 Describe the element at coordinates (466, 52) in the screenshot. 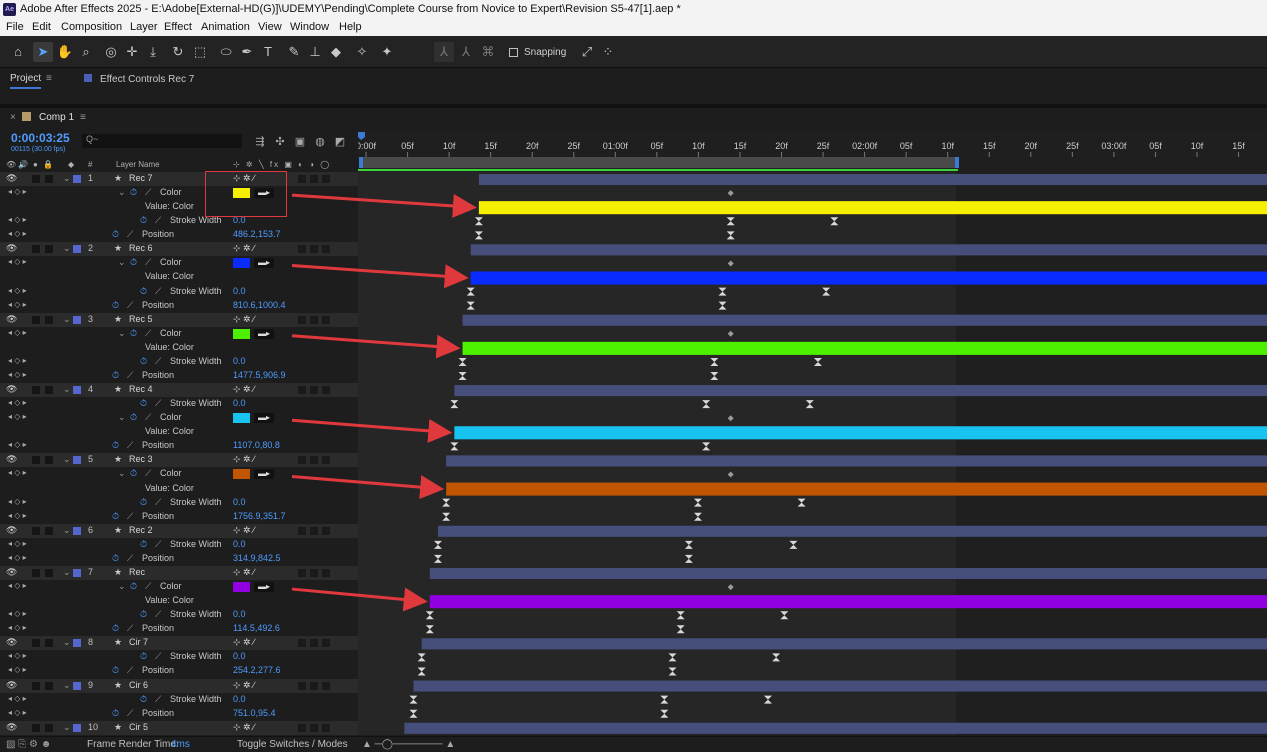

I see `axis-world-icon: ⅄` at that location.